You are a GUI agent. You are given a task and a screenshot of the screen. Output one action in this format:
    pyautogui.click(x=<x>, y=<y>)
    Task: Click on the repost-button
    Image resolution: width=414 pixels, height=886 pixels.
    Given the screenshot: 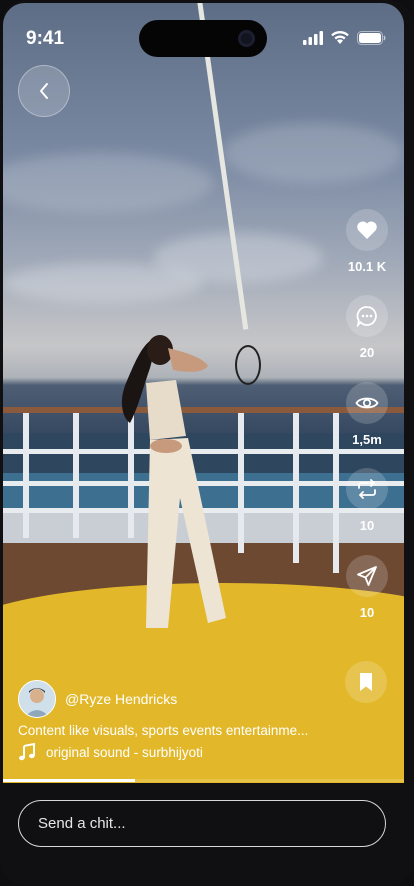 What is the action you would take?
    pyautogui.click(x=367, y=489)
    